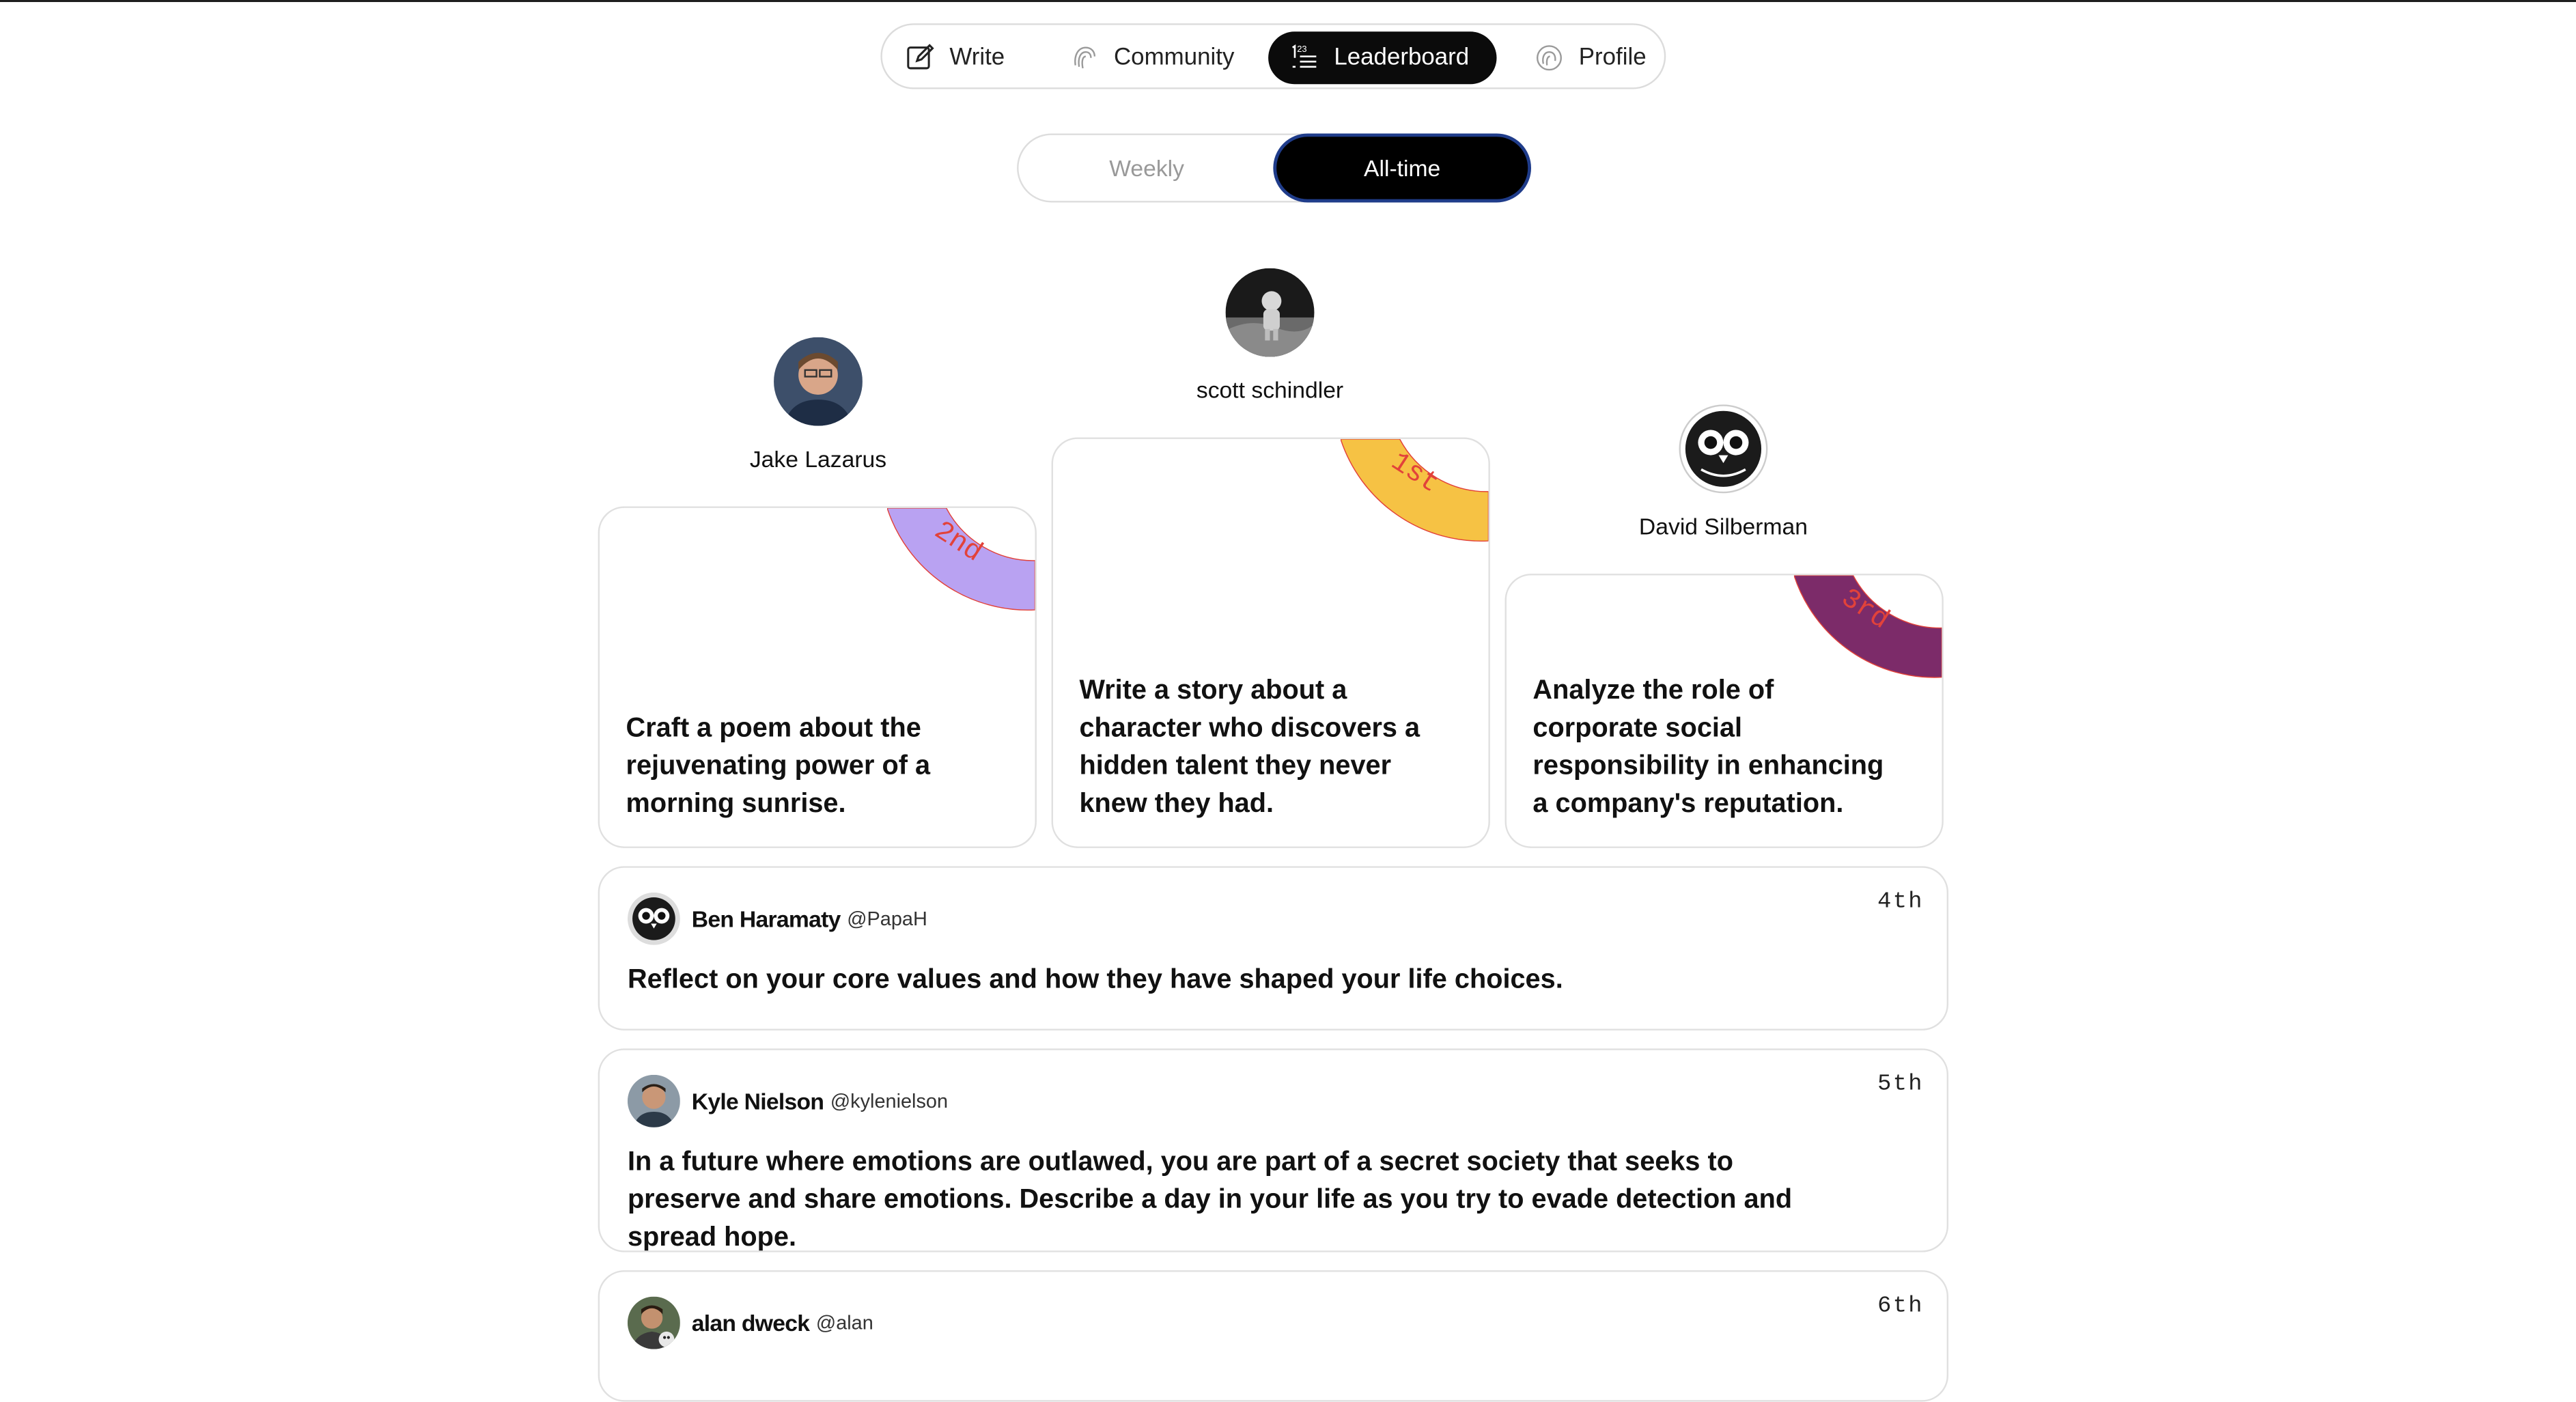 Image resolution: width=2576 pixels, height=1402 pixels. What do you see at coordinates (977, 58) in the screenshot?
I see `nav-write-label: Write` at bounding box center [977, 58].